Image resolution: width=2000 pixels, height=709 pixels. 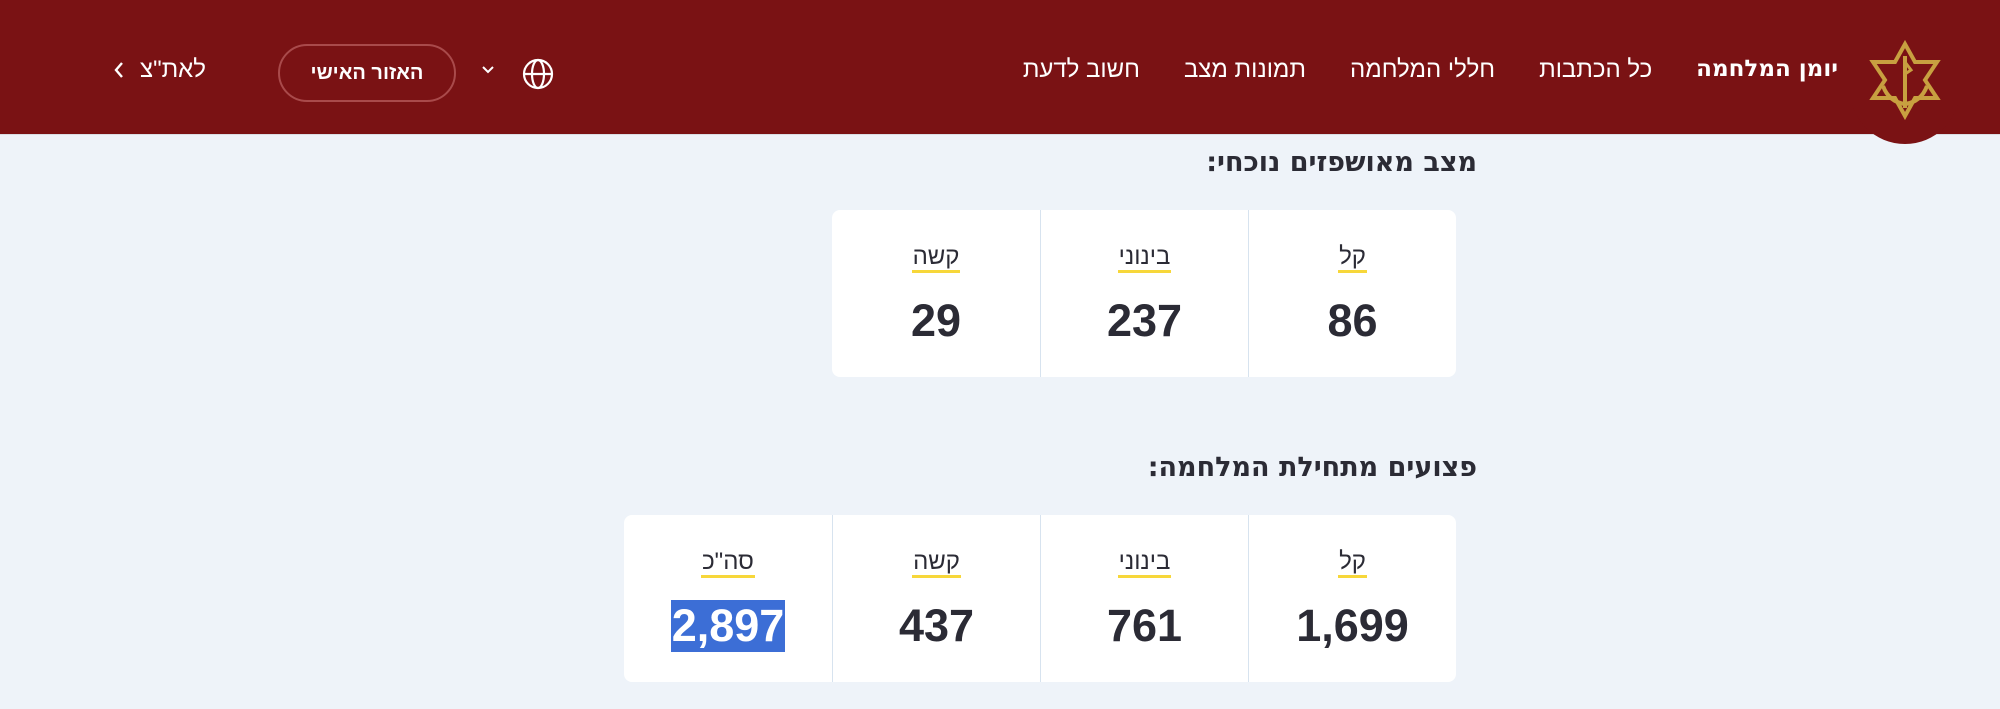 What do you see at coordinates (936, 598) in the screenshot?
I see `stat-card-severe: קשה 437` at bounding box center [936, 598].